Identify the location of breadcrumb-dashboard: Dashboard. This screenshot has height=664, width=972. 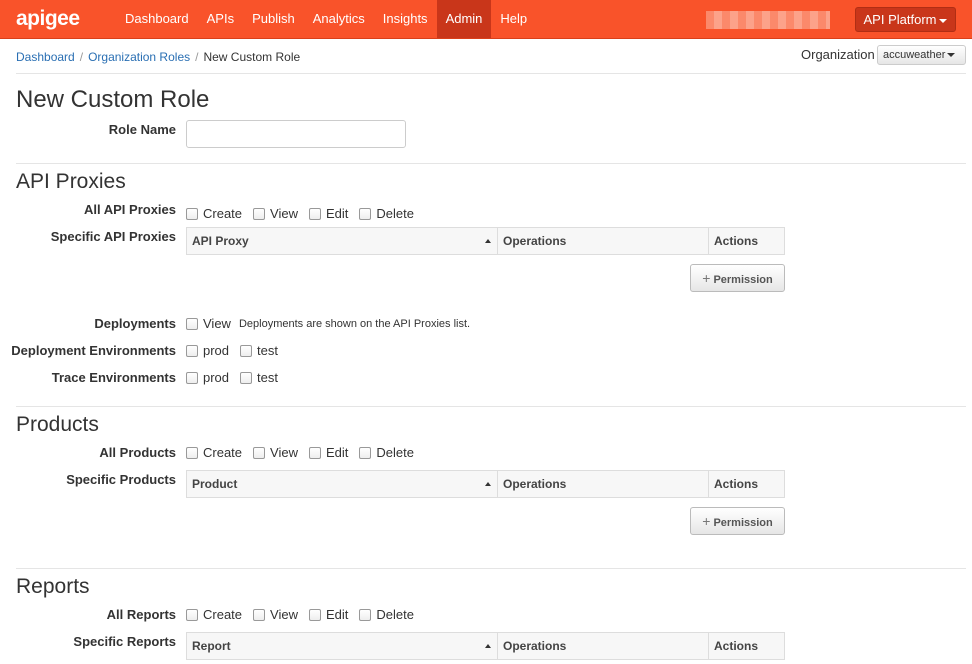
(45, 57).